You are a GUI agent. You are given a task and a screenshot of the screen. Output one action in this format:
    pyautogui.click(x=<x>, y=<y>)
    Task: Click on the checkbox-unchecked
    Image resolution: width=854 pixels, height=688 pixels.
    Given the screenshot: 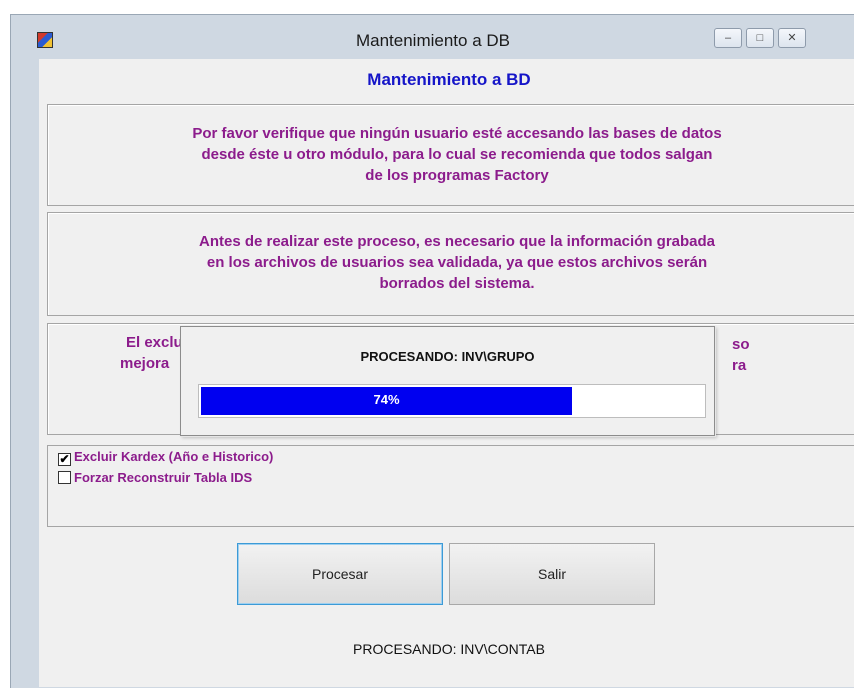 What is the action you would take?
    pyautogui.click(x=64, y=477)
    